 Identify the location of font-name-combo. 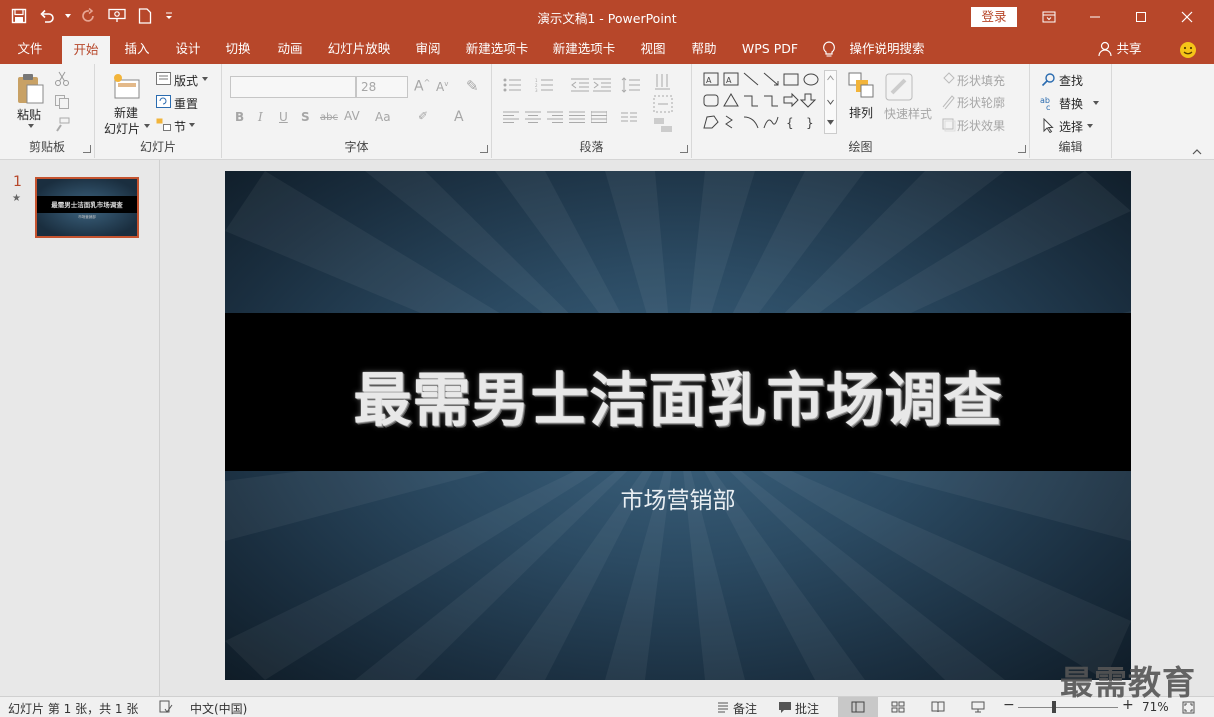
(293, 87).